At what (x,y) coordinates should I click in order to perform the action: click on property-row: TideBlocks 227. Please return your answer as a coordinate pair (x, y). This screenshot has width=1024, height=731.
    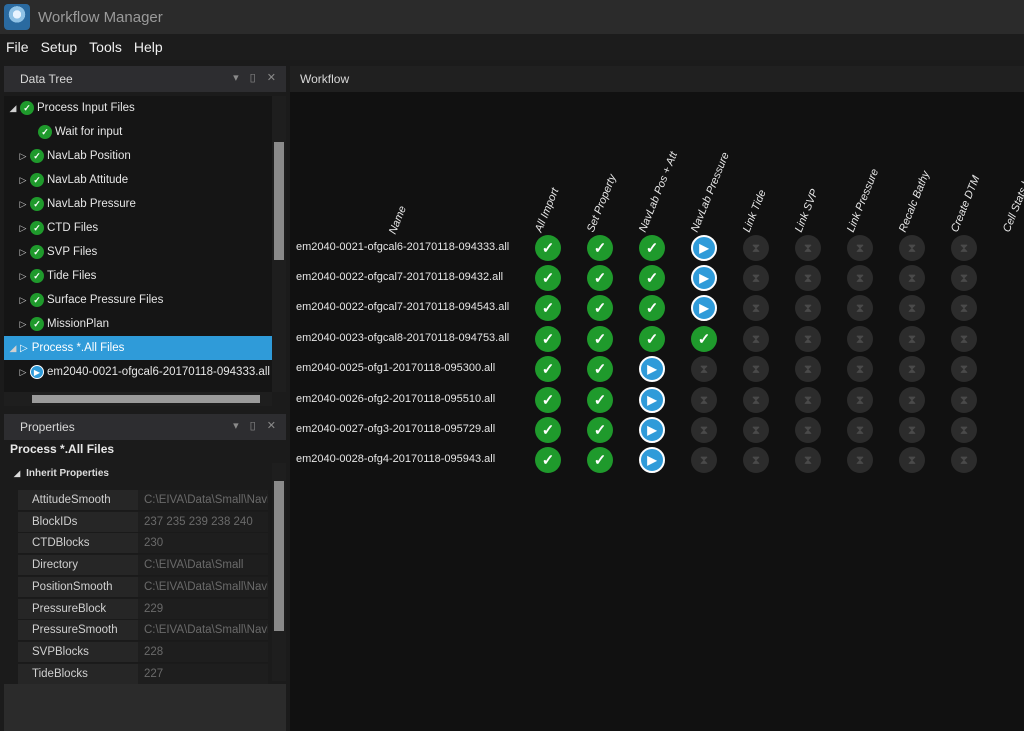
    Looking at the image, I should click on (143, 674).